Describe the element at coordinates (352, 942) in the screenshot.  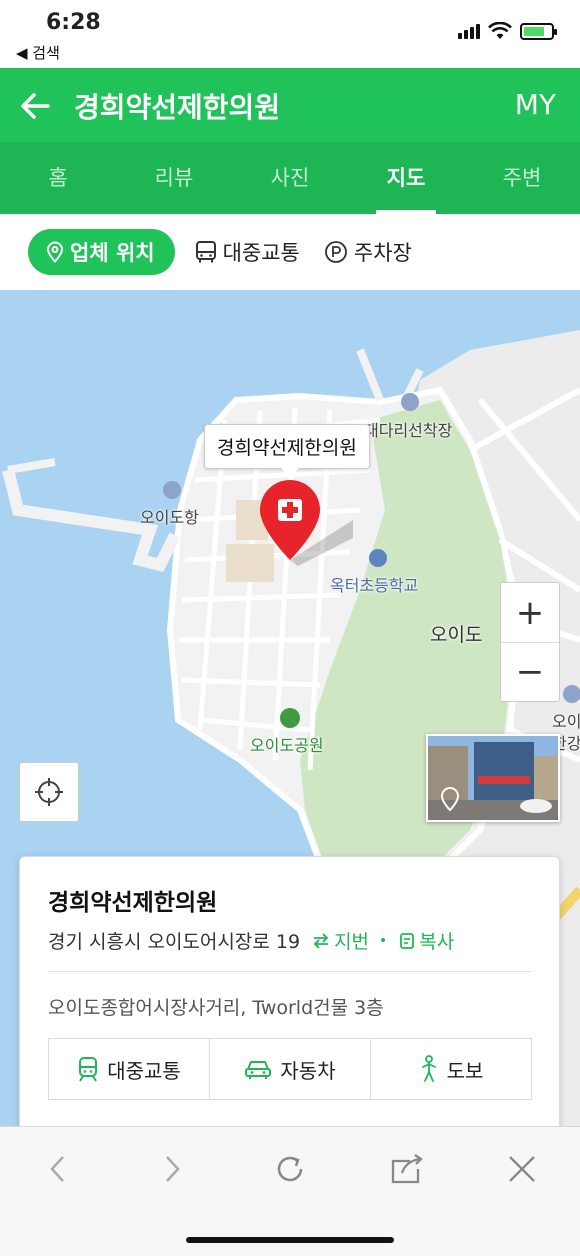
I see `jibun-label: 지번` at that location.